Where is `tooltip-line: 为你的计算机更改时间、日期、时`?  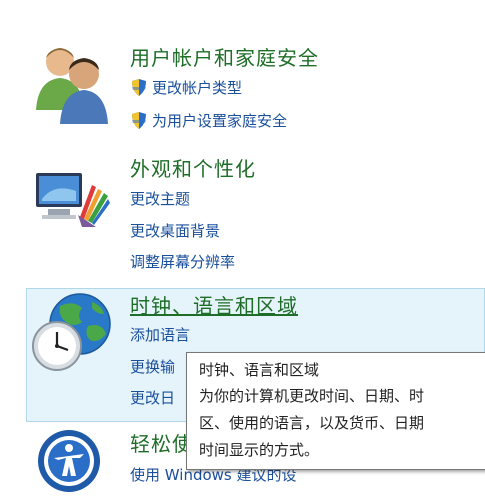 tooltip-line: 为你的计算机更改时间、日期、时 is located at coordinates (312, 396).